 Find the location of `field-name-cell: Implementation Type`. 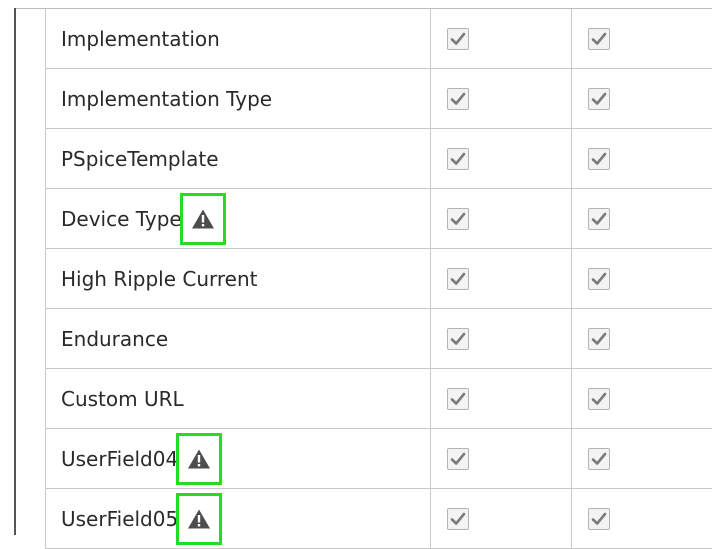

field-name-cell: Implementation Type is located at coordinates (238, 99).